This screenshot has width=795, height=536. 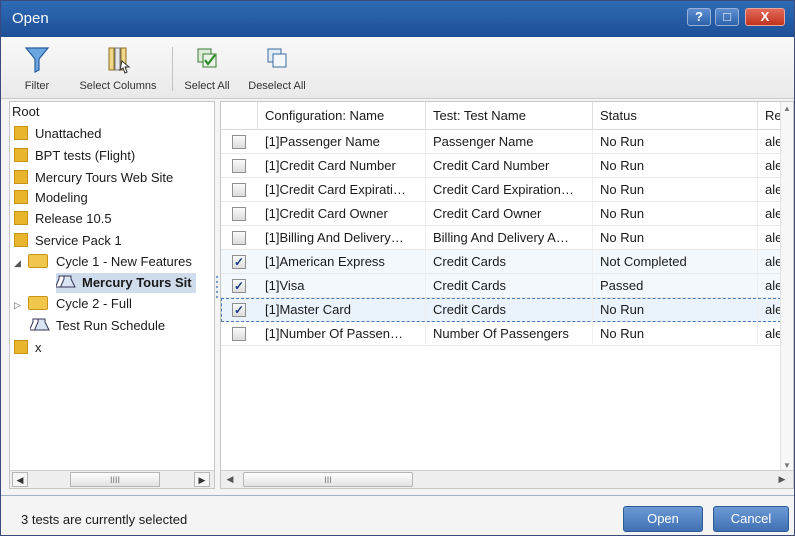 What do you see at coordinates (277, 58) in the screenshot?
I see `deselect-all-icon` at bounding box center [277, 58].